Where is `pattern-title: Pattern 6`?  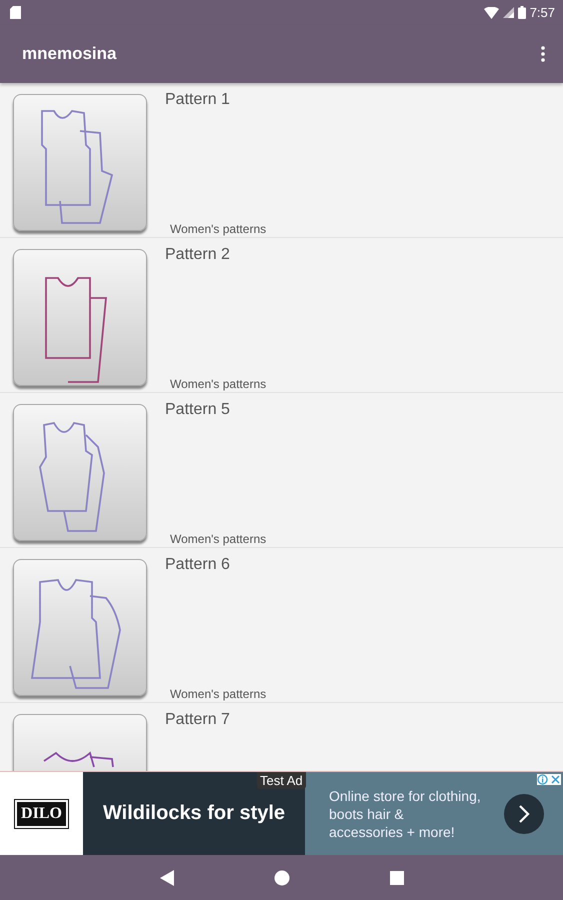
pattern-title: Pattern 6 is located at coordinates (198, 565).